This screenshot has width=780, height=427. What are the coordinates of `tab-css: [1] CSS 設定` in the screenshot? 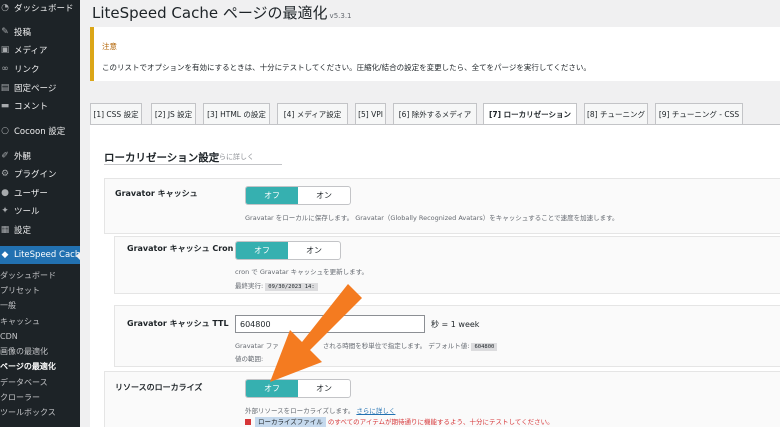 It's located at (116, 114).